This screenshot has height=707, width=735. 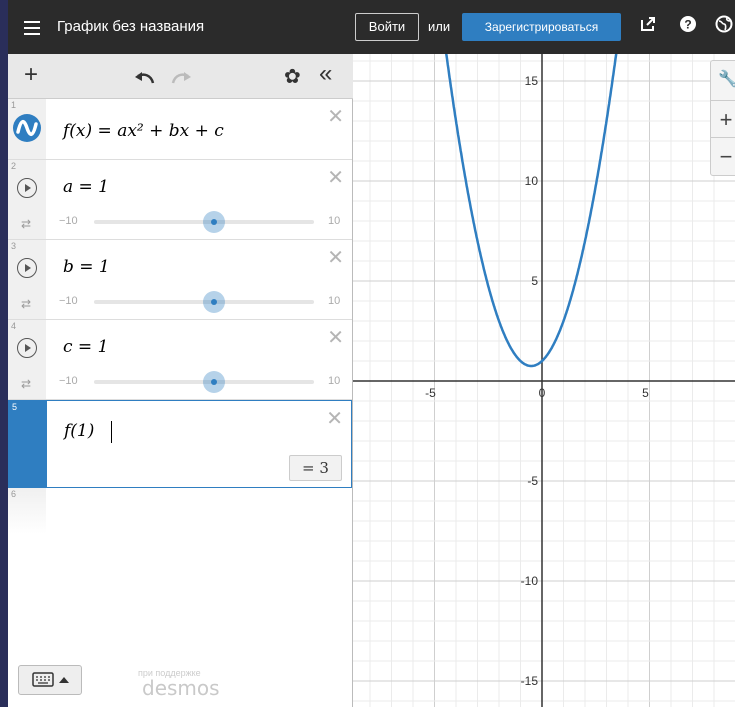 I want to click on expression-index: 3, so click(x=14, y=246).